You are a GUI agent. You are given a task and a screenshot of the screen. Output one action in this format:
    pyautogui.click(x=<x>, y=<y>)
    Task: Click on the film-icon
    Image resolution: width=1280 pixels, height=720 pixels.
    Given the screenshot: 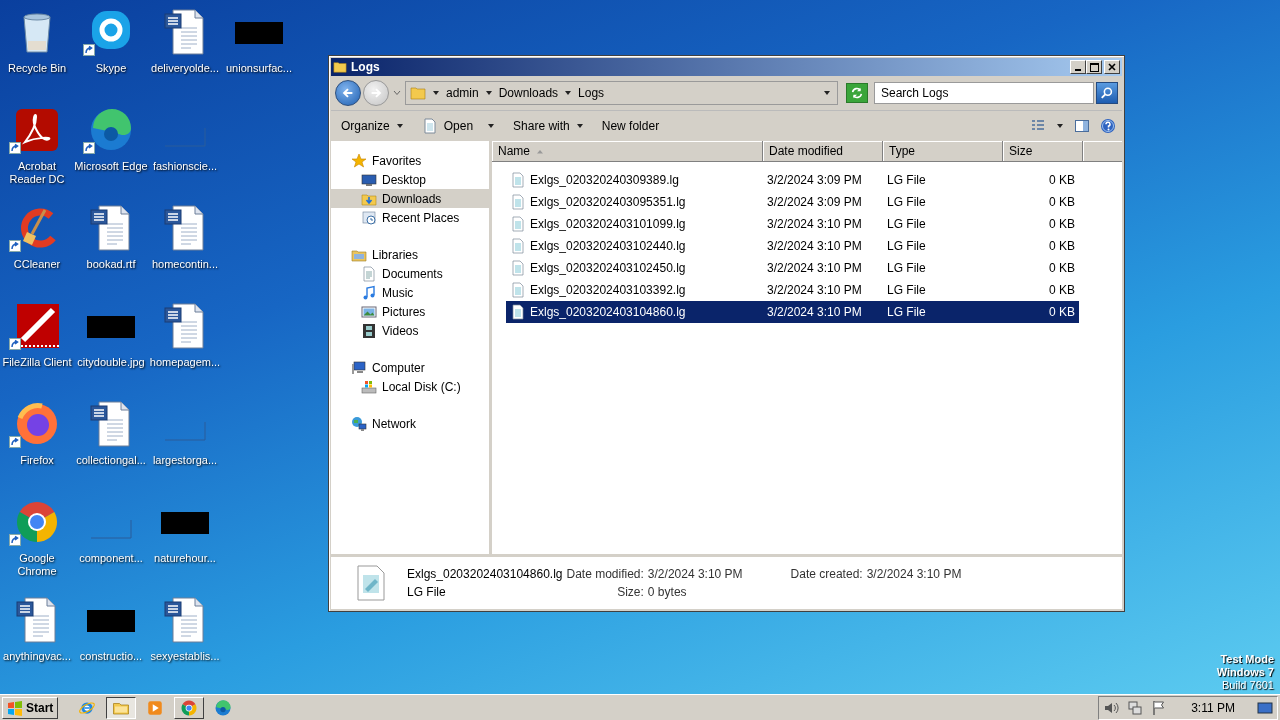 What is the action you would take?
    pyautogui.click(x=369, y=330)
    